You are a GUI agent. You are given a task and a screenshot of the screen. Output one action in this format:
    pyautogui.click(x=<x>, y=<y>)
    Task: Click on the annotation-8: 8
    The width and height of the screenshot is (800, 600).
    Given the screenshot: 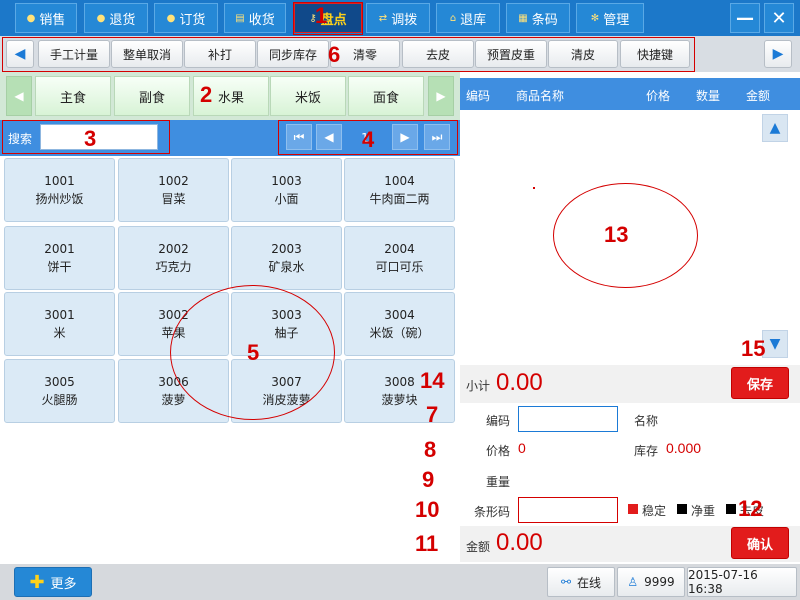 What is the action you would take?
    pyautogui.click(x=430, y=449)
    